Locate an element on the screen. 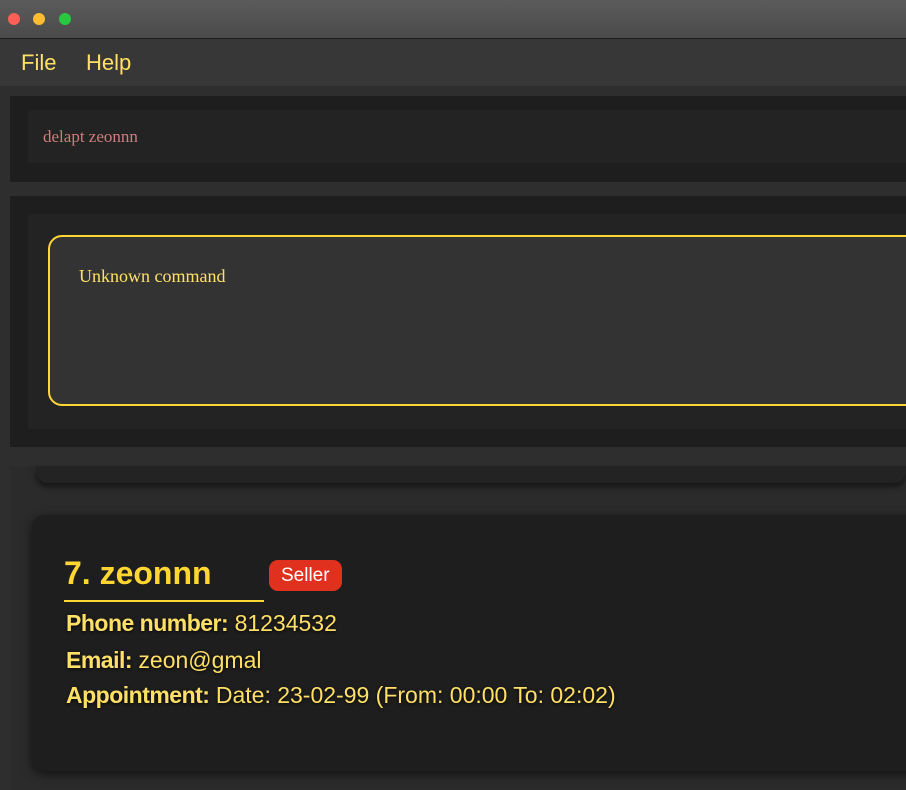  person-name-underline is located at coordinates (164, 601).